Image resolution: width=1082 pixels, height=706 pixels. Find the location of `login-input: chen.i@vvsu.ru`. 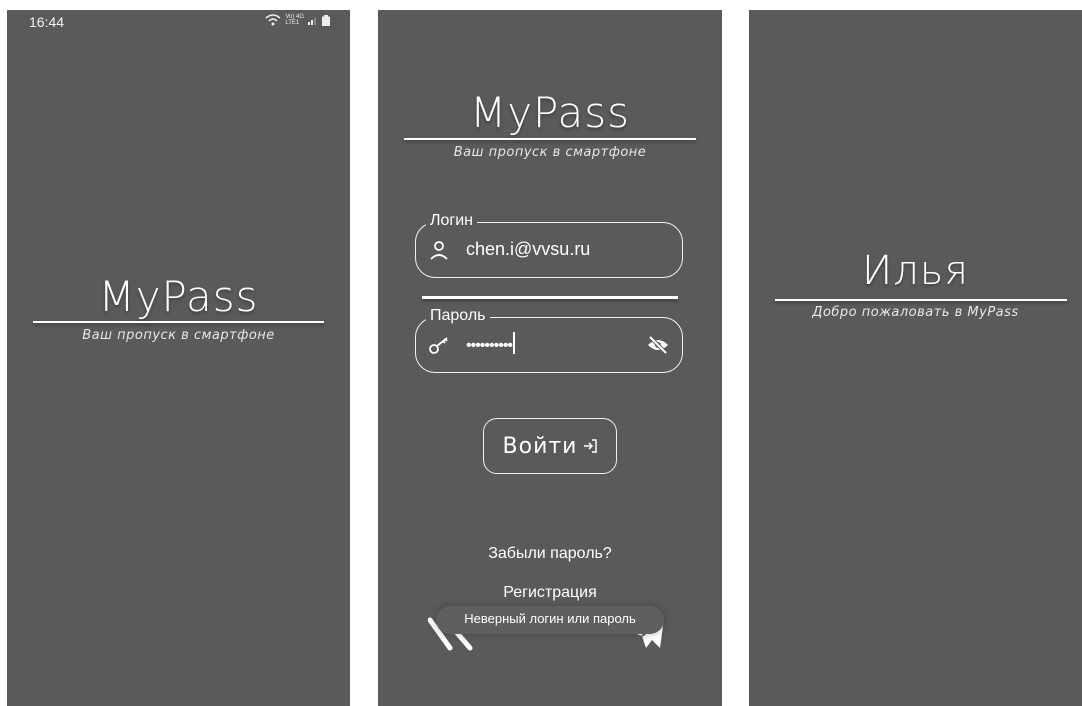

login-input: chen.i@vvsu.ru is located at coordinates (528, 249).